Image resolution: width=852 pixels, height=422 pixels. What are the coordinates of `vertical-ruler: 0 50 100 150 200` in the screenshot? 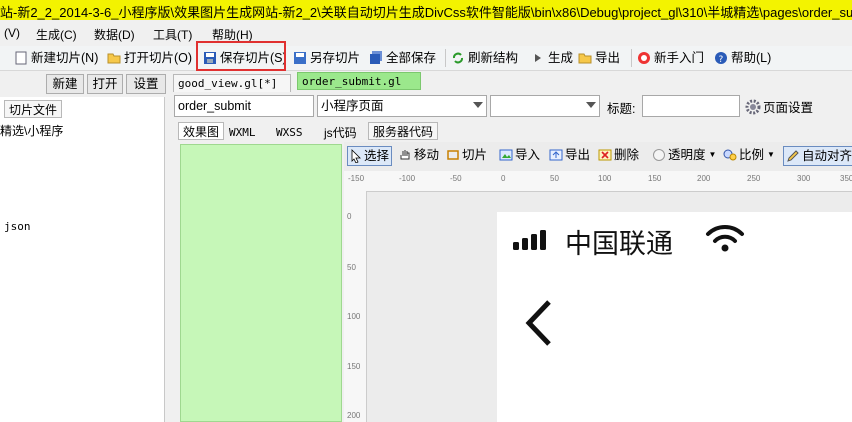 It's located at (355, 306).